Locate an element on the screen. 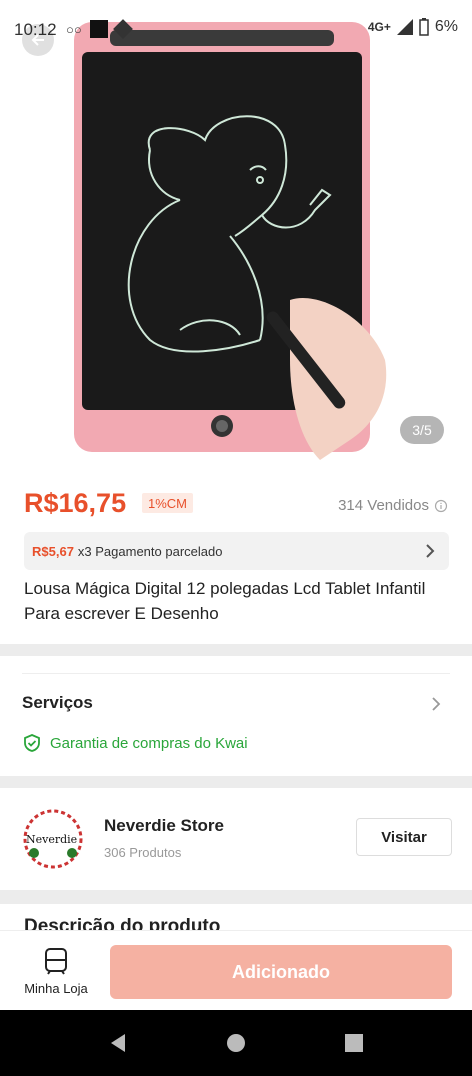 This screenshot has width=472, height=1076. guarantee-label: Garantia de compras do Kwai is located at coordinates (149, 743).